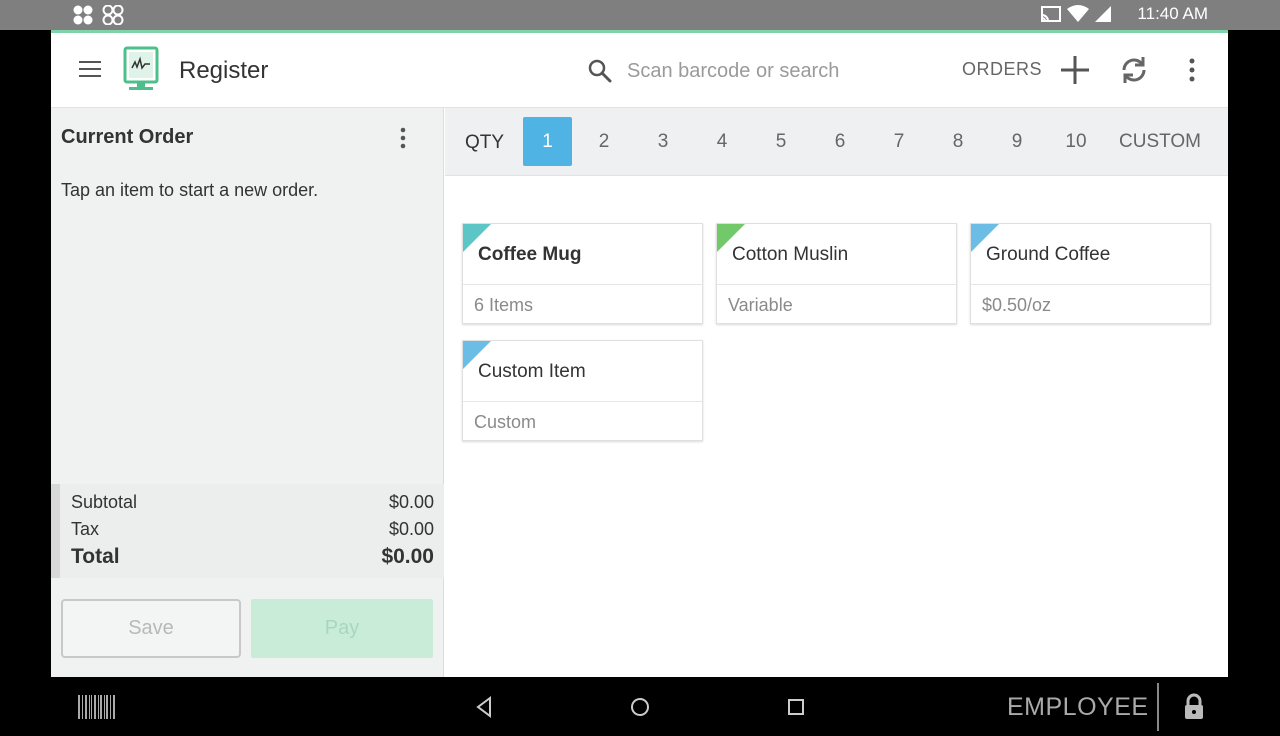 The width and height of the screenshot is (1280, 736). I want to click on item-name: Ground Coffee, so click(1048, 254).